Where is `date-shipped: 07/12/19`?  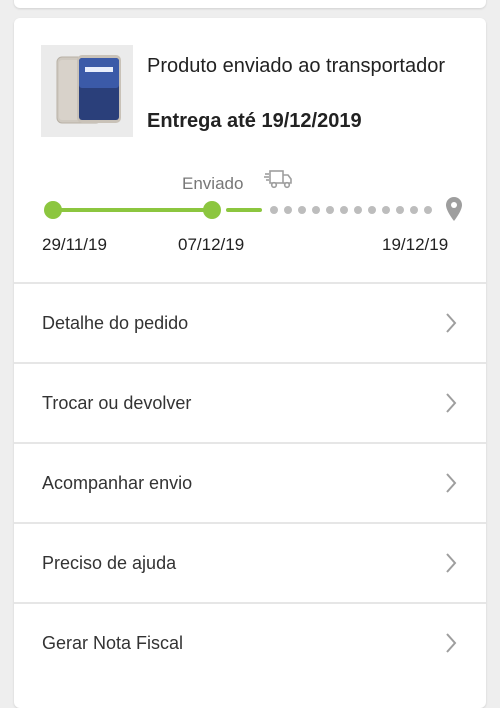
date-shipped: 07/12/19 is located at coordinates (211, 244).